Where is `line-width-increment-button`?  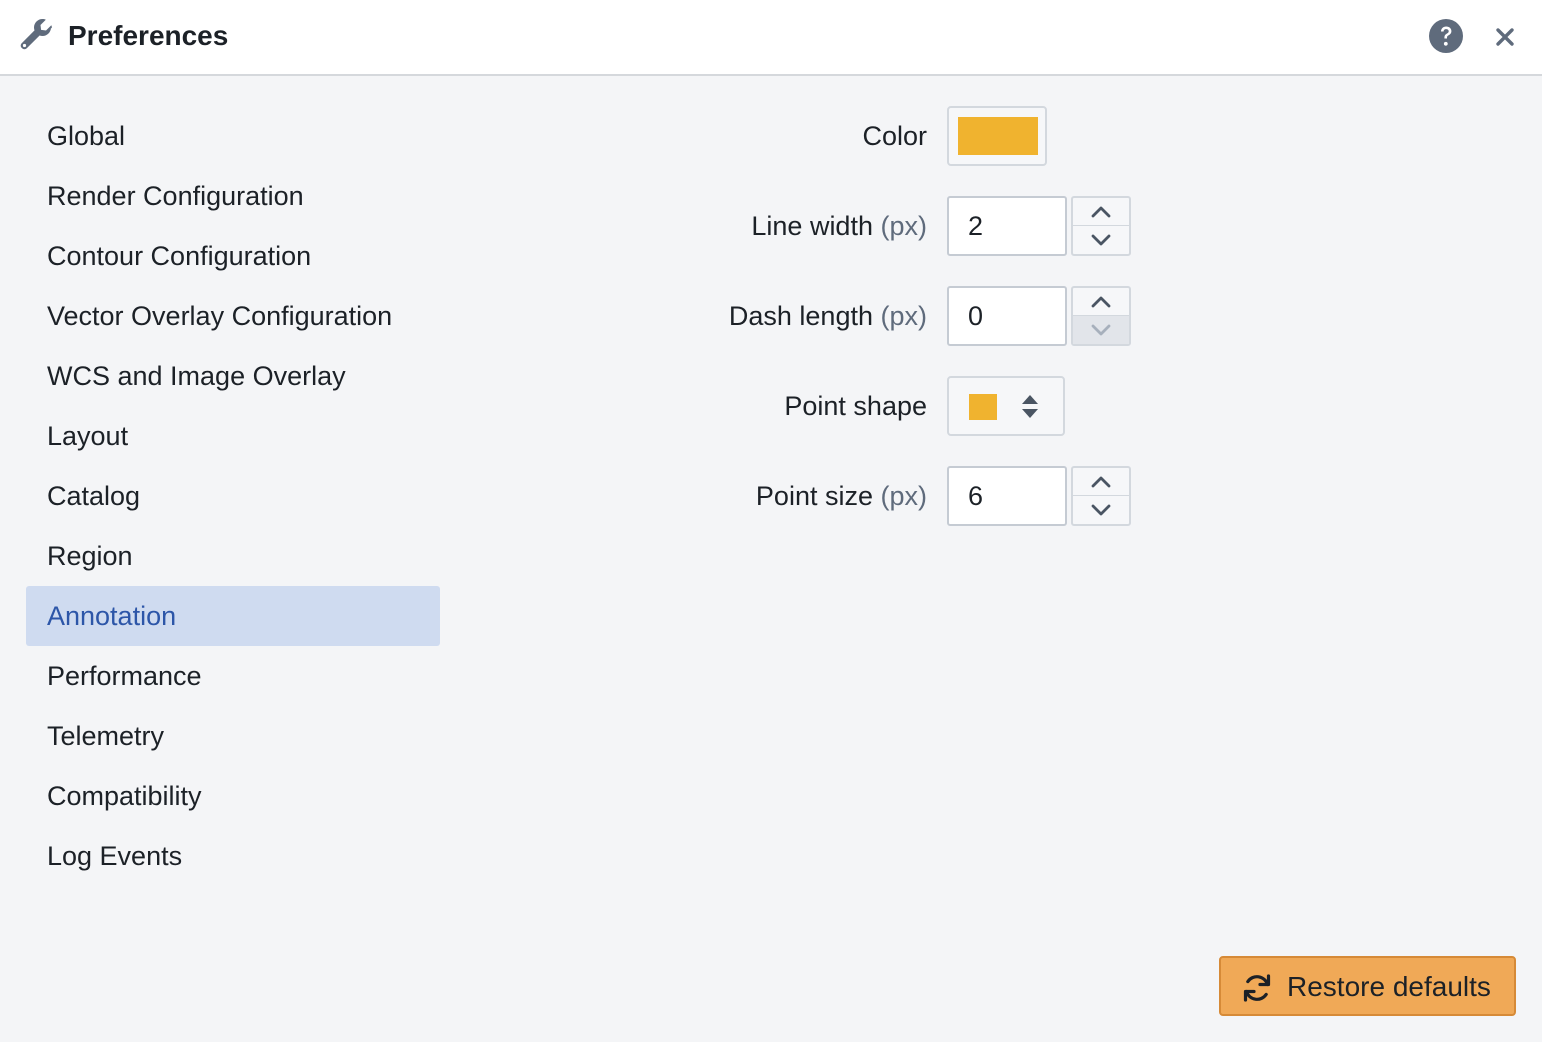 line-width-increment-button is located at coordinates (1101, 212).